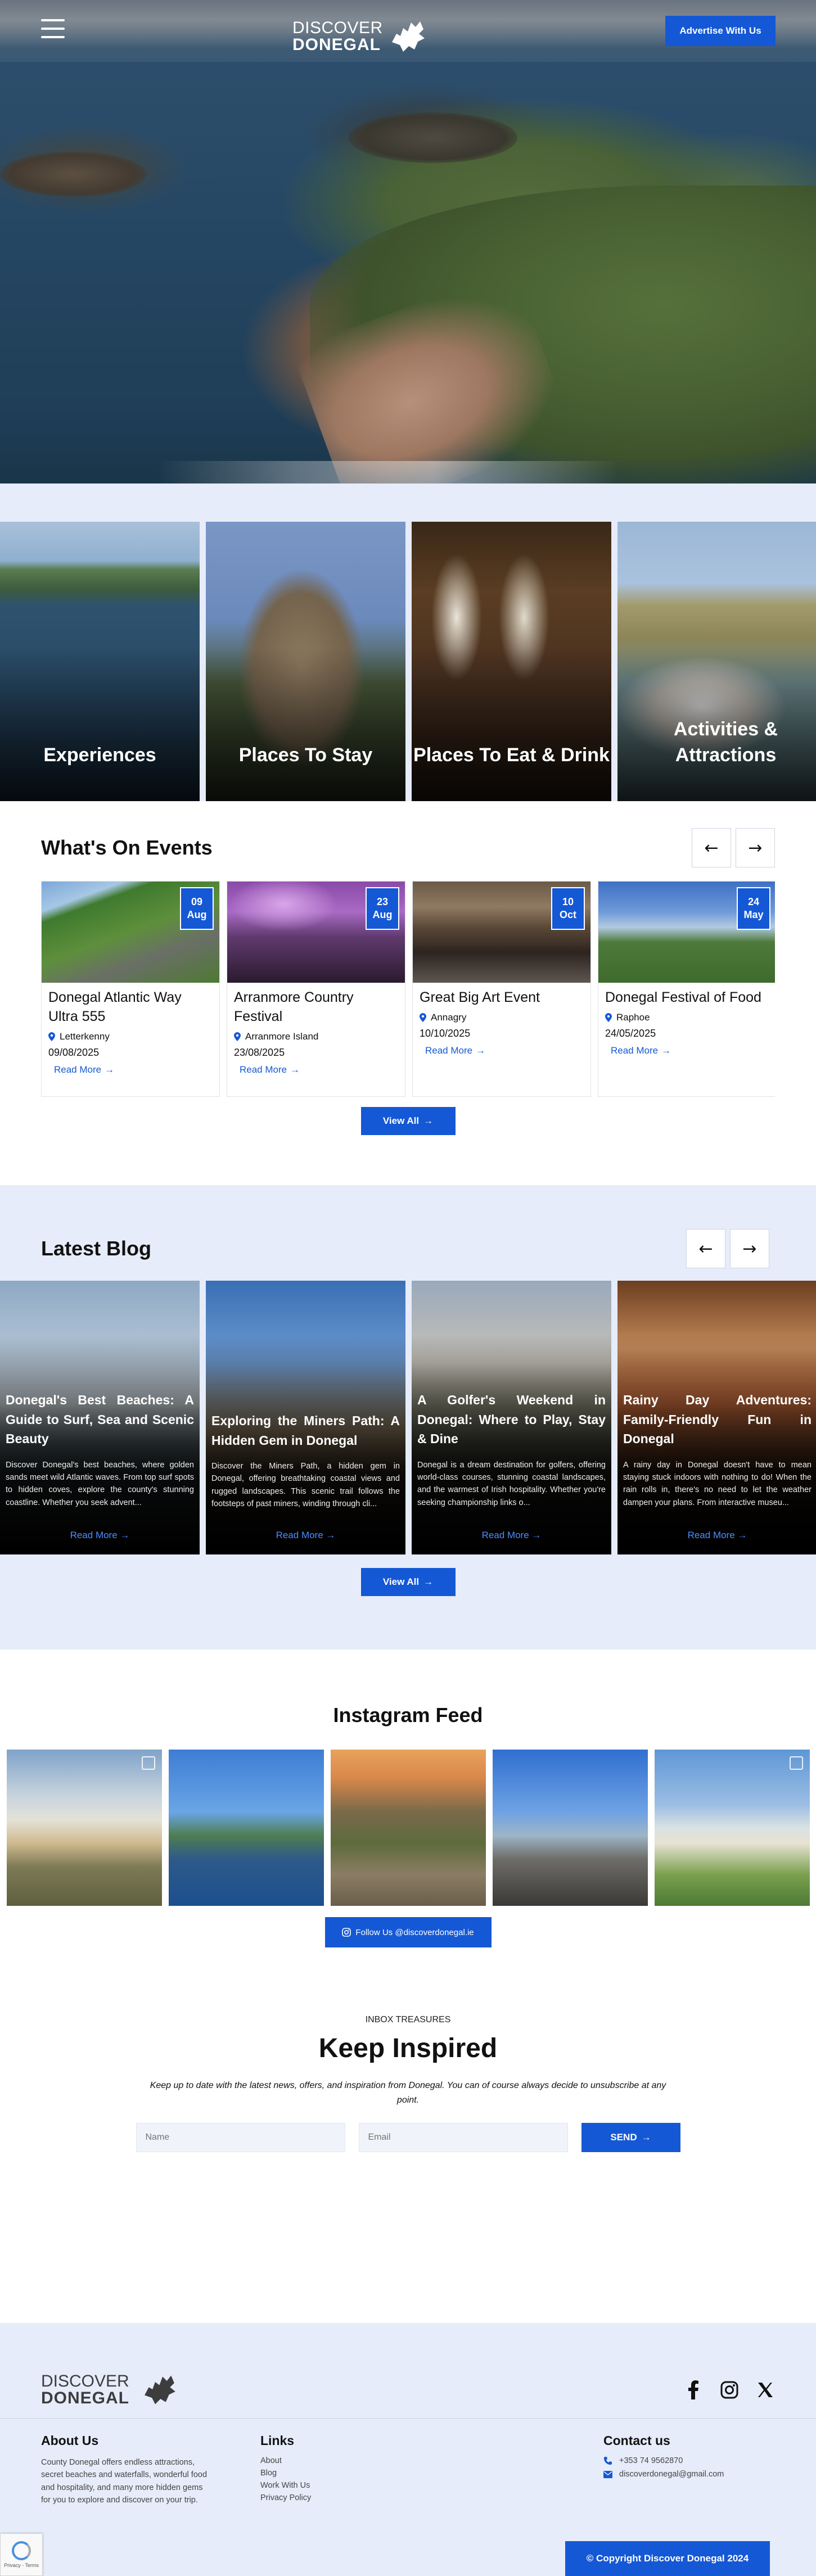  I want to click on events-view-all-button: View All →, so click(408, 1121).